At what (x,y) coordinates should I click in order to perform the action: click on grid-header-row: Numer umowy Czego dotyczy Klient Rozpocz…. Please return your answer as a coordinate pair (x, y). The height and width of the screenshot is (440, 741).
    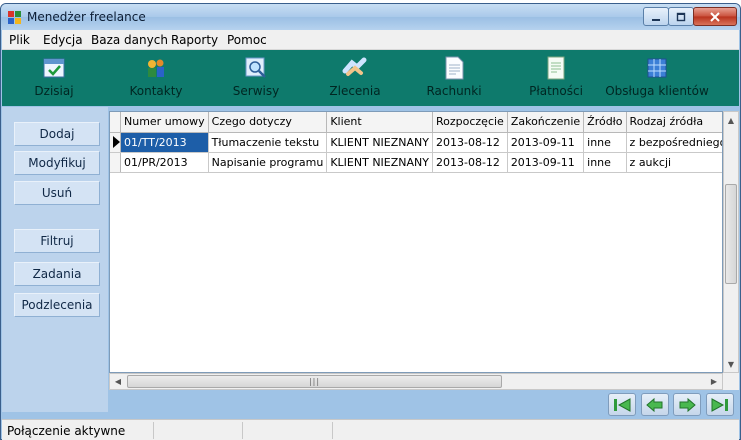
    Looking at the image, I should click on (416, 122).